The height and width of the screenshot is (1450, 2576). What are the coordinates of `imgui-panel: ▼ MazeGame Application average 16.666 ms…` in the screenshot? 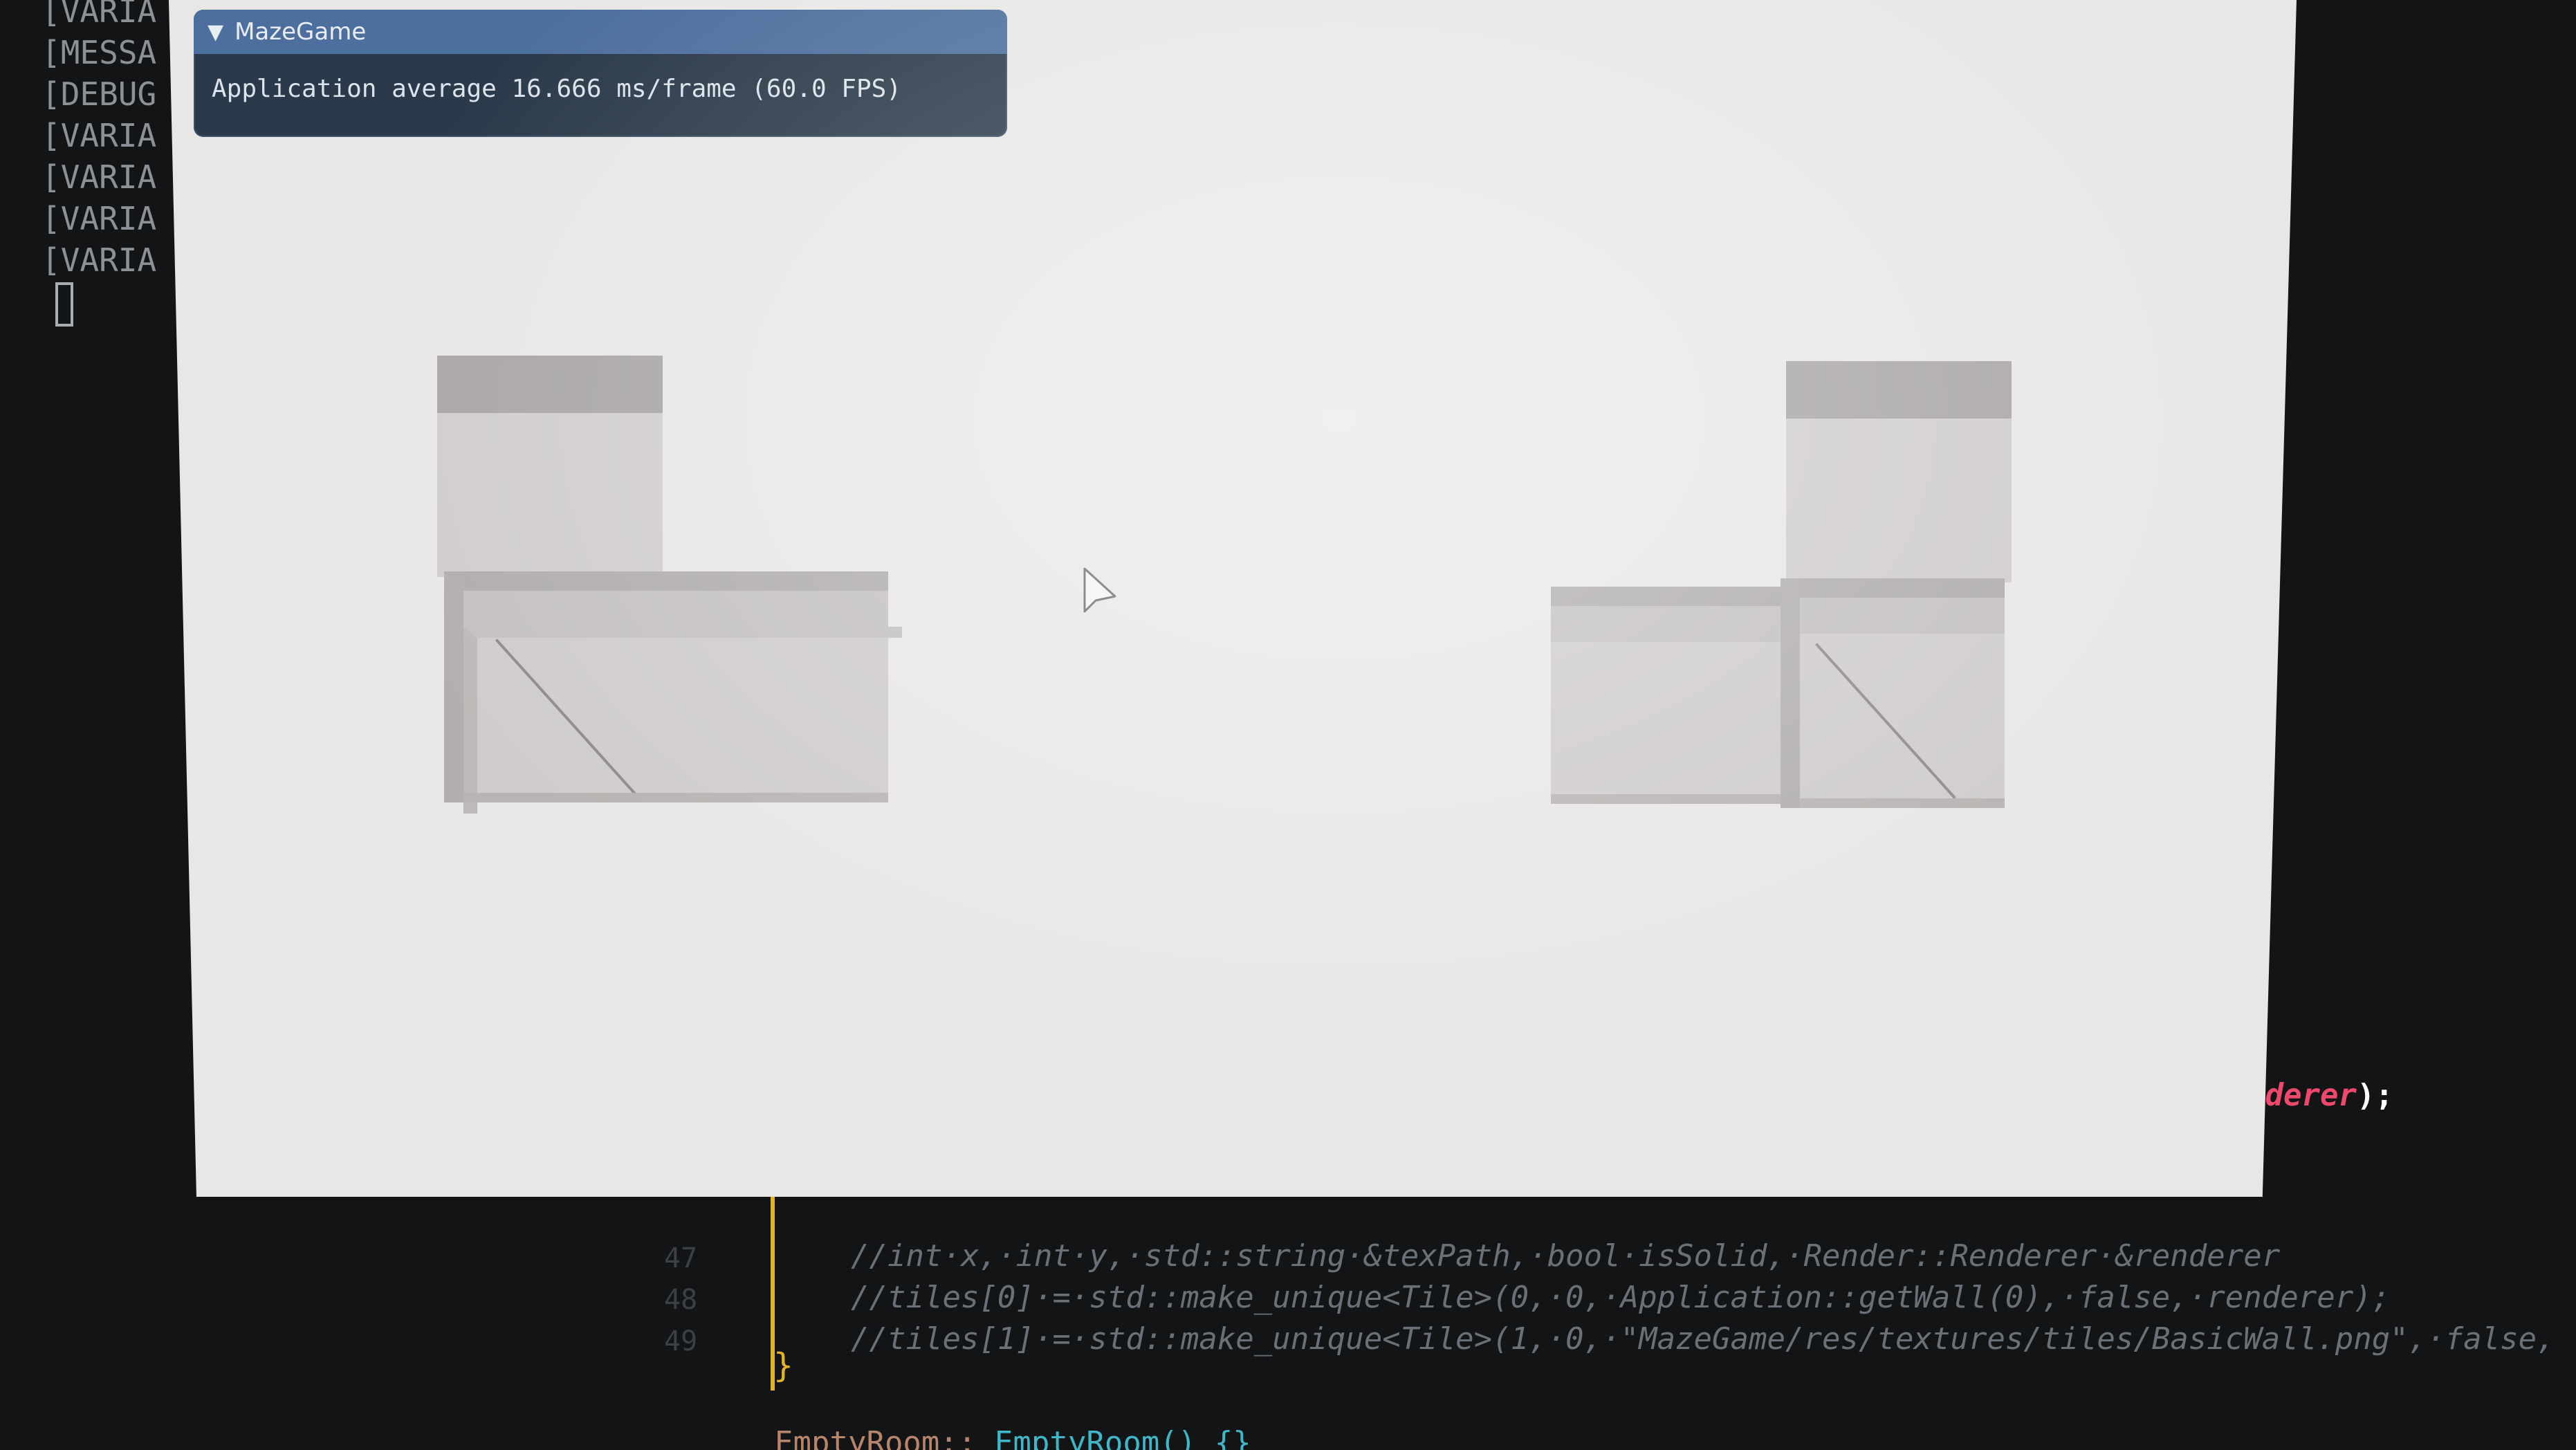 It's located at (600, 73).